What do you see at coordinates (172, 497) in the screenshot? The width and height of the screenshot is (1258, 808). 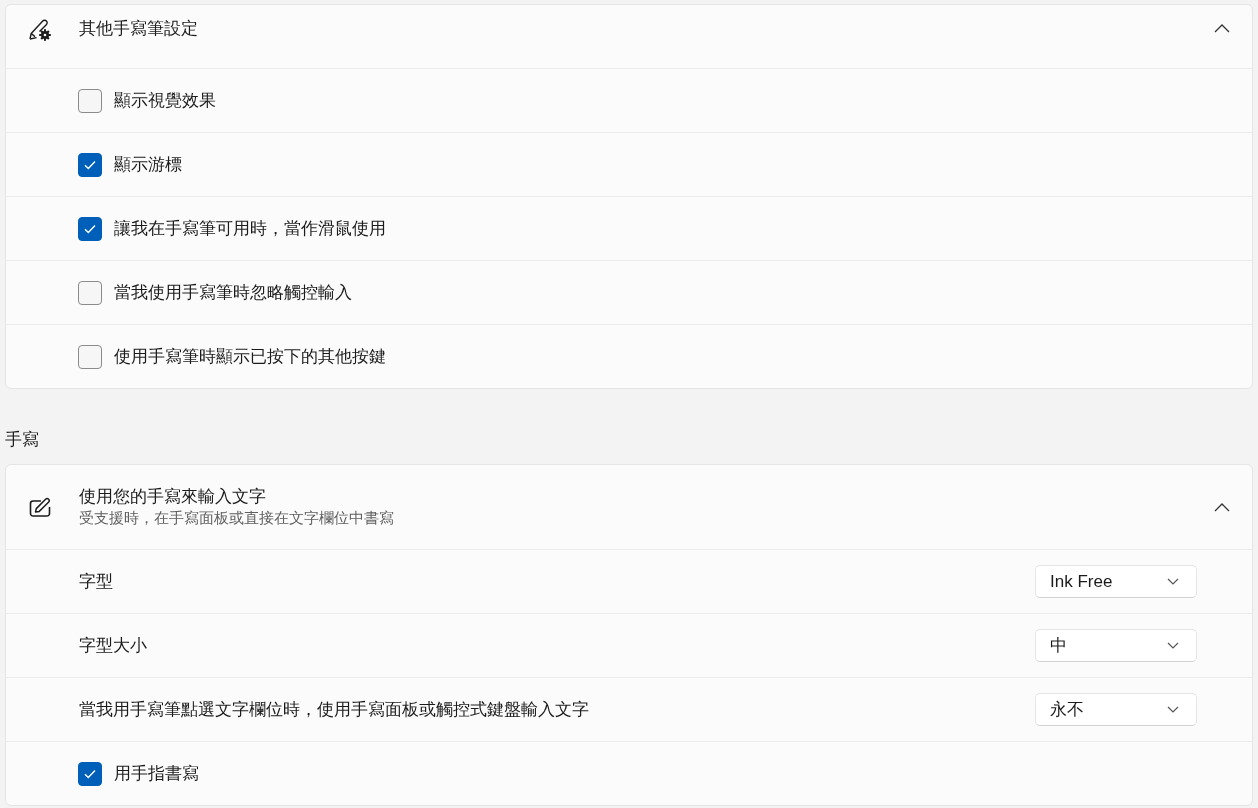 I see `setting-title: 使用您的手寫來輸入文字` at bounding box center [172, 497].